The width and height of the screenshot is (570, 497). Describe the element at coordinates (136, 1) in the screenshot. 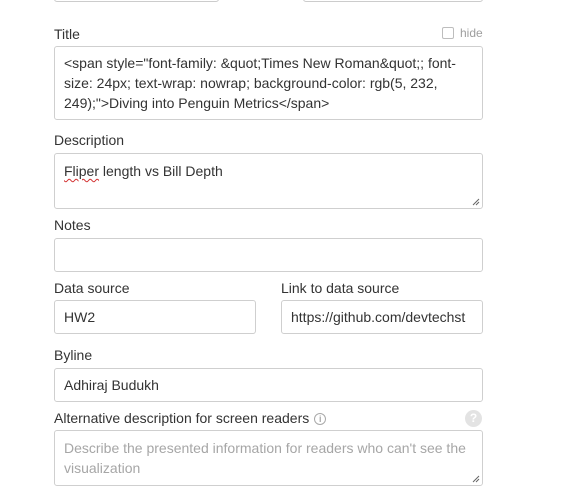

I see `previous-field-left` at that location.